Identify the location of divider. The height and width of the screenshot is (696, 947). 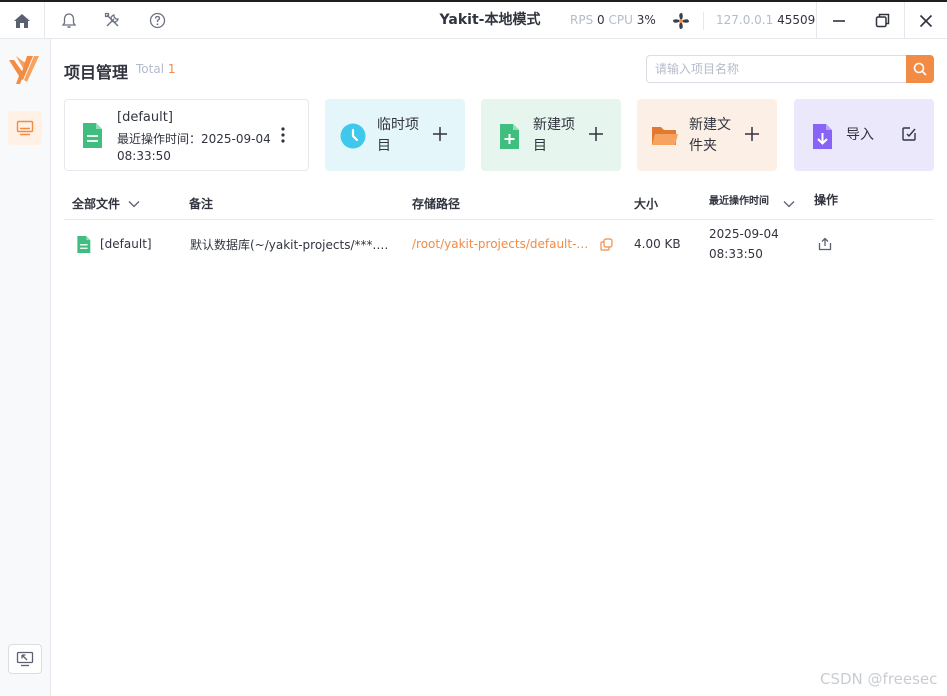
(703, 21).